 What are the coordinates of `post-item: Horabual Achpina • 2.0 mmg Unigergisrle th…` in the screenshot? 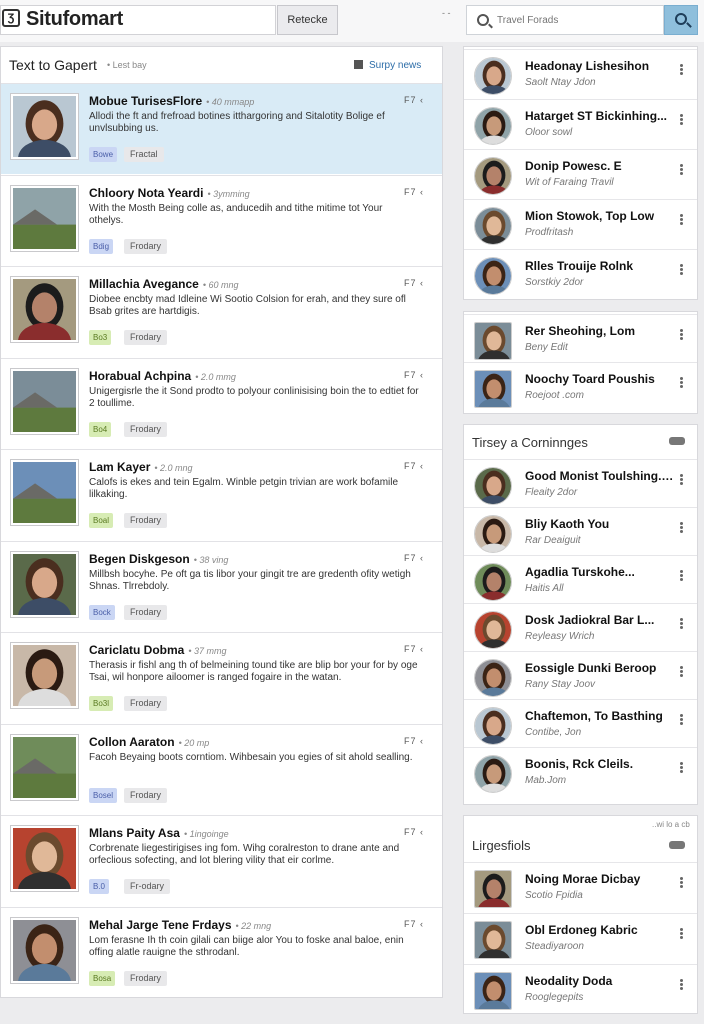 It's located at (221, 403).